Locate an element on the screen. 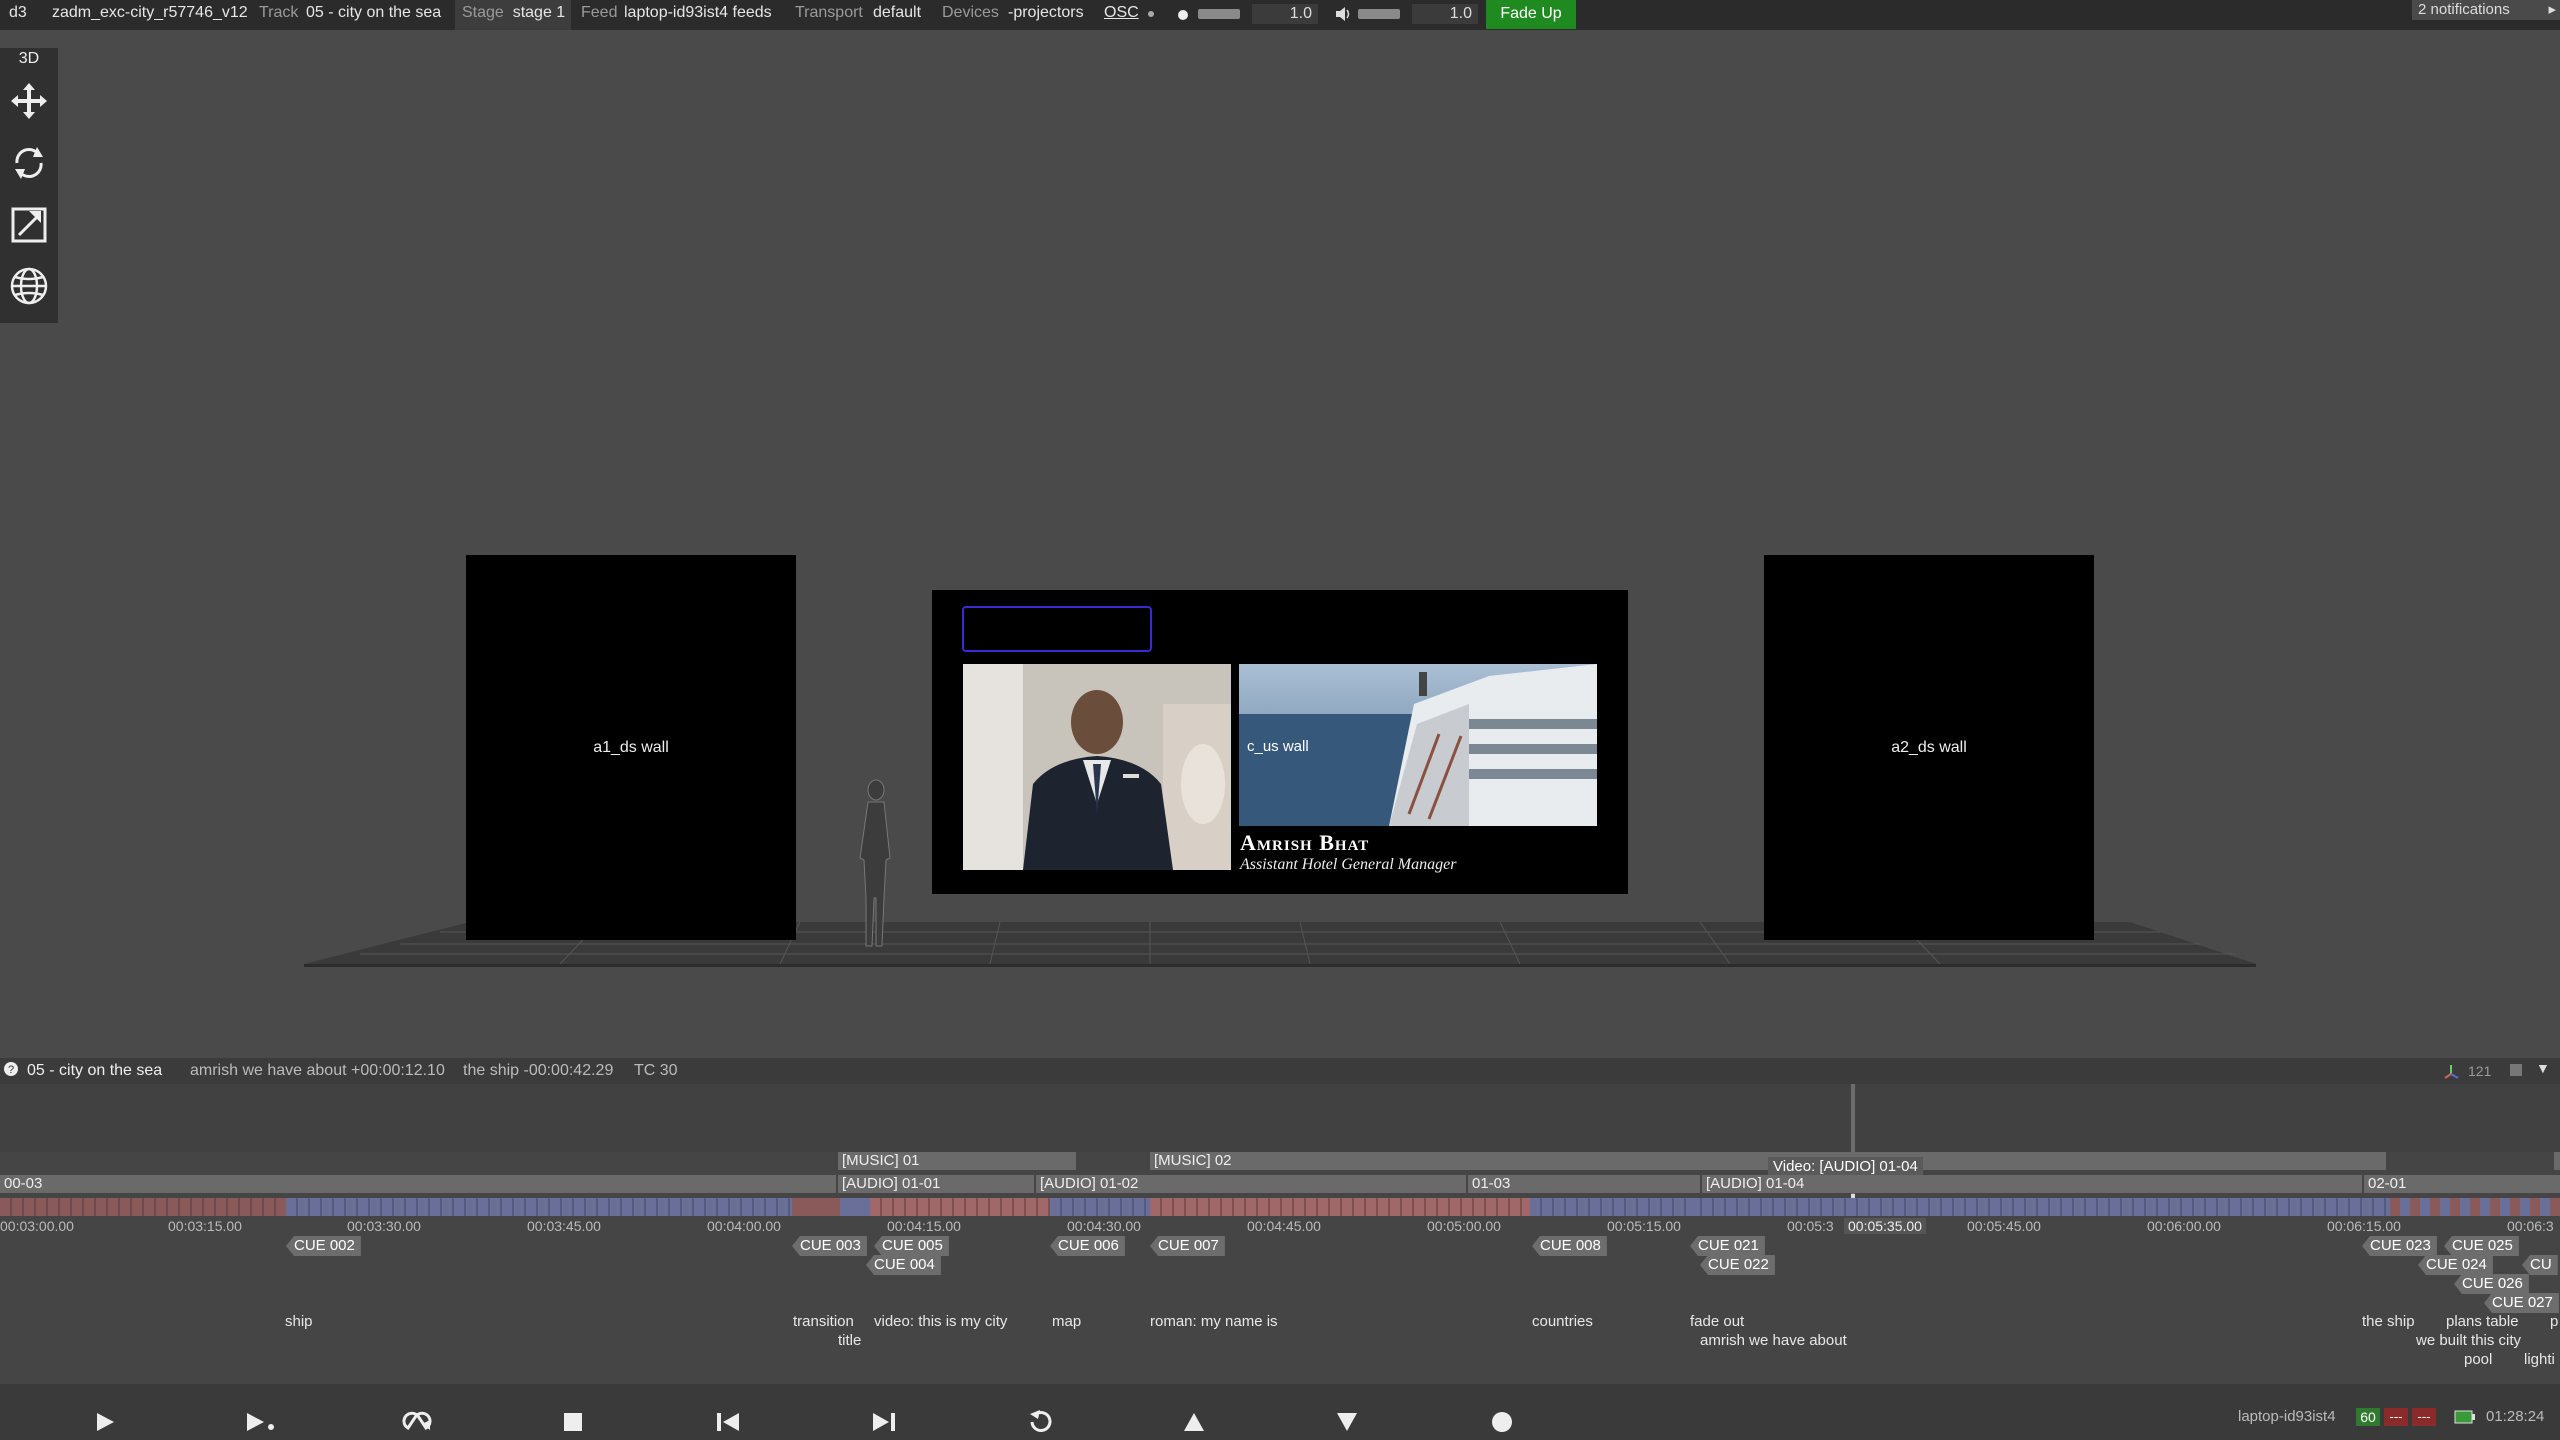 This screenshot has width=2560, height=1440. timeline-note: amrish we have about is located at coordinates (1773, 1340).